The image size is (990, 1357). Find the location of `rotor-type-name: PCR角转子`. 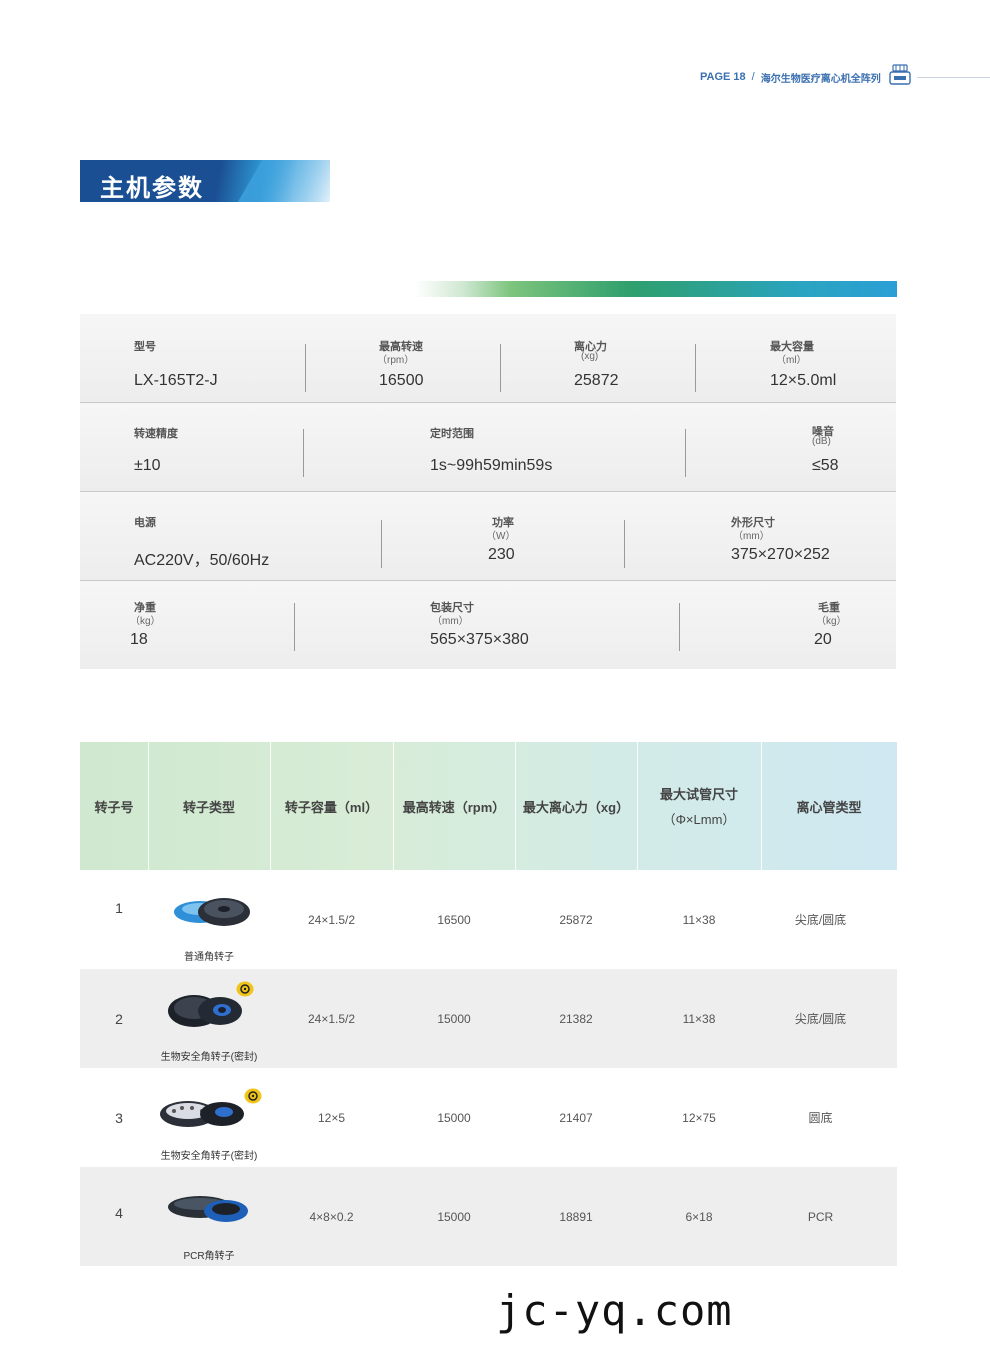

rotor-type-name: PCR角转子 is located at coordinates (209, 1256).